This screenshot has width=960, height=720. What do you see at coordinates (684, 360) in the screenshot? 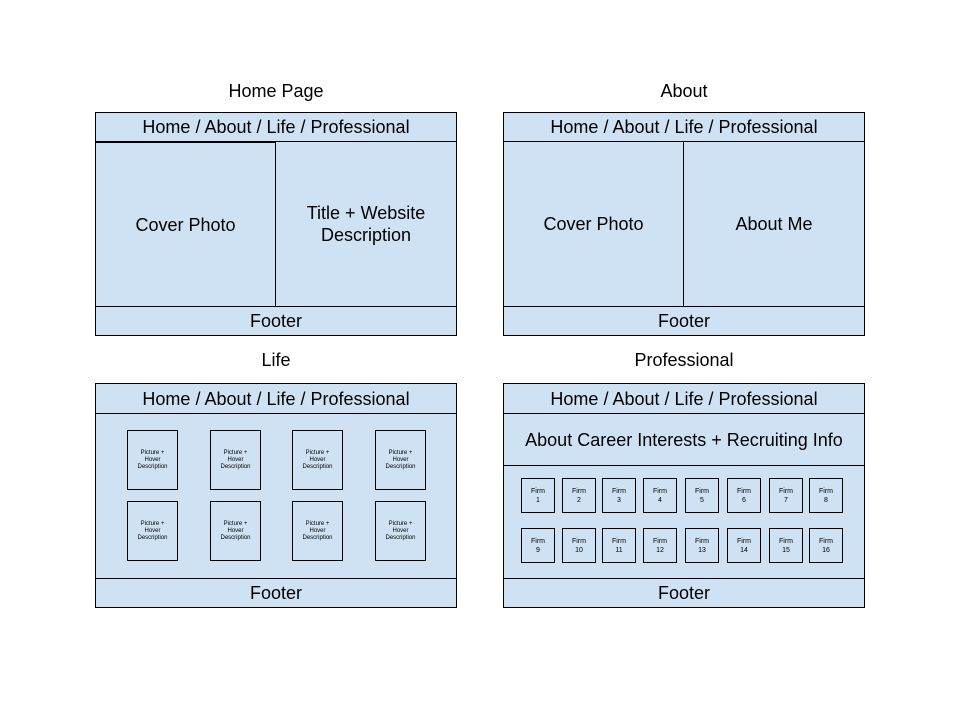
I see `professional-page-title: Professional` at bounding box center [684, 360].